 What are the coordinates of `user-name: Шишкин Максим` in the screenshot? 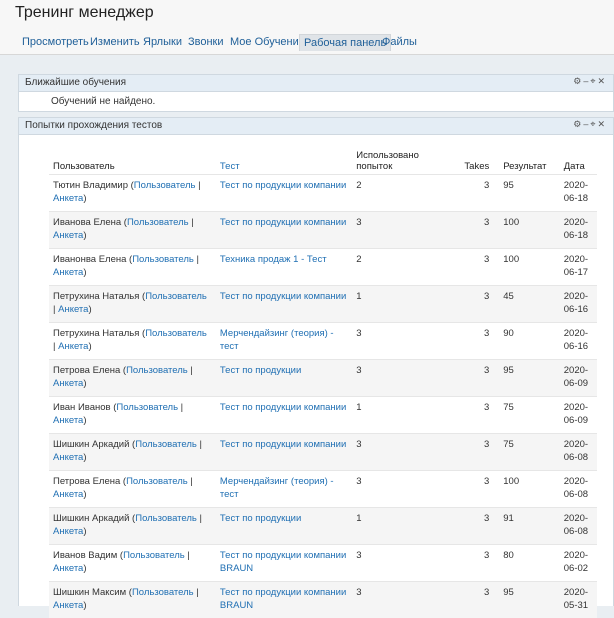 It's located at (89, 592).